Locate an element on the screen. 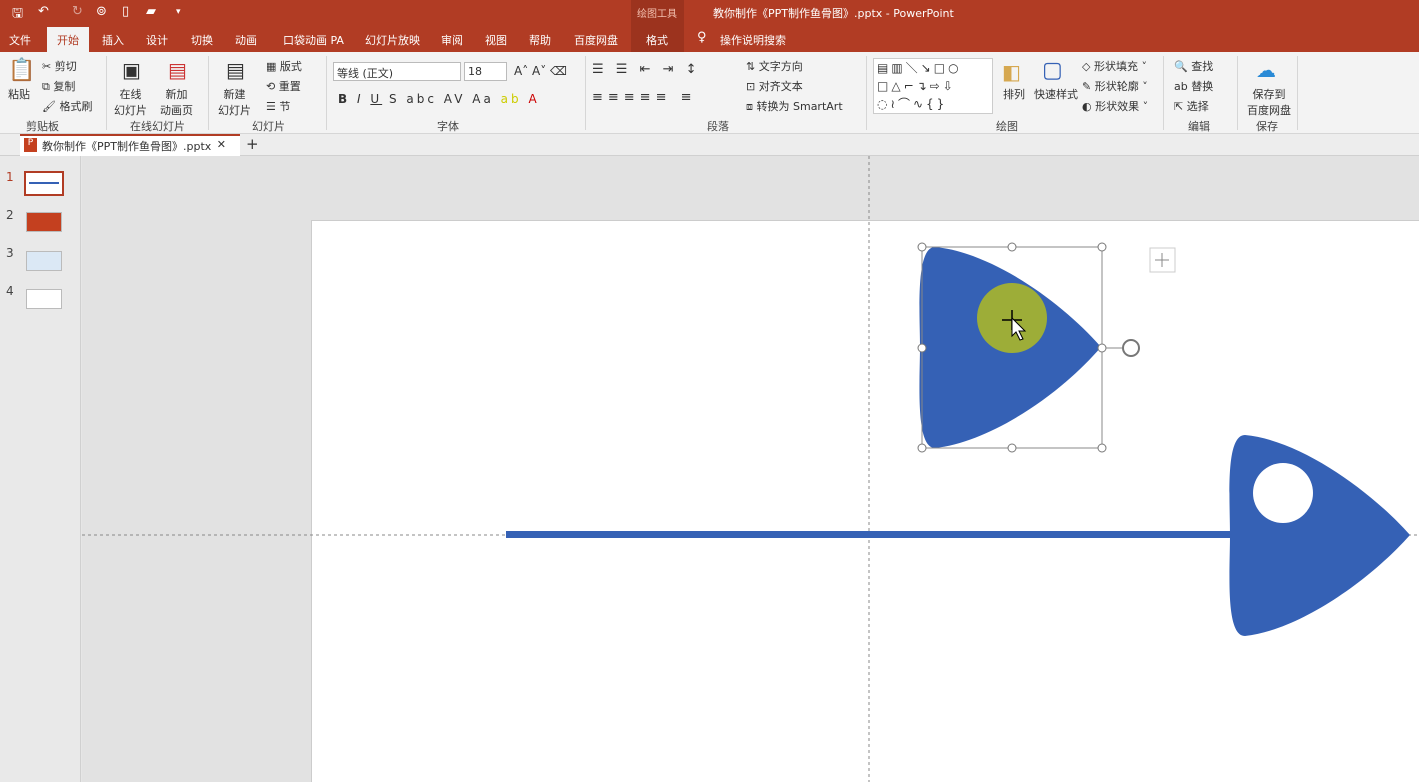 The width and height of the screenshot is (1419, 782). rotate-handle-icon is located at coordinates (1131, 348).